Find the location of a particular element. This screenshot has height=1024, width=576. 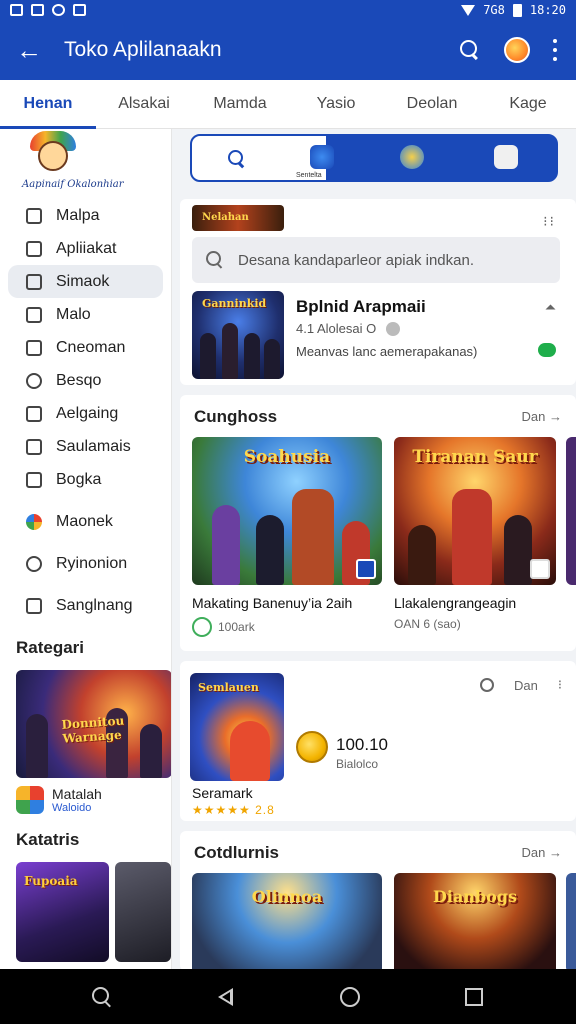

bottom-section: Cotdlurnis Dan → Olinnoa Dianbogs is located at coordinates (378, 900).